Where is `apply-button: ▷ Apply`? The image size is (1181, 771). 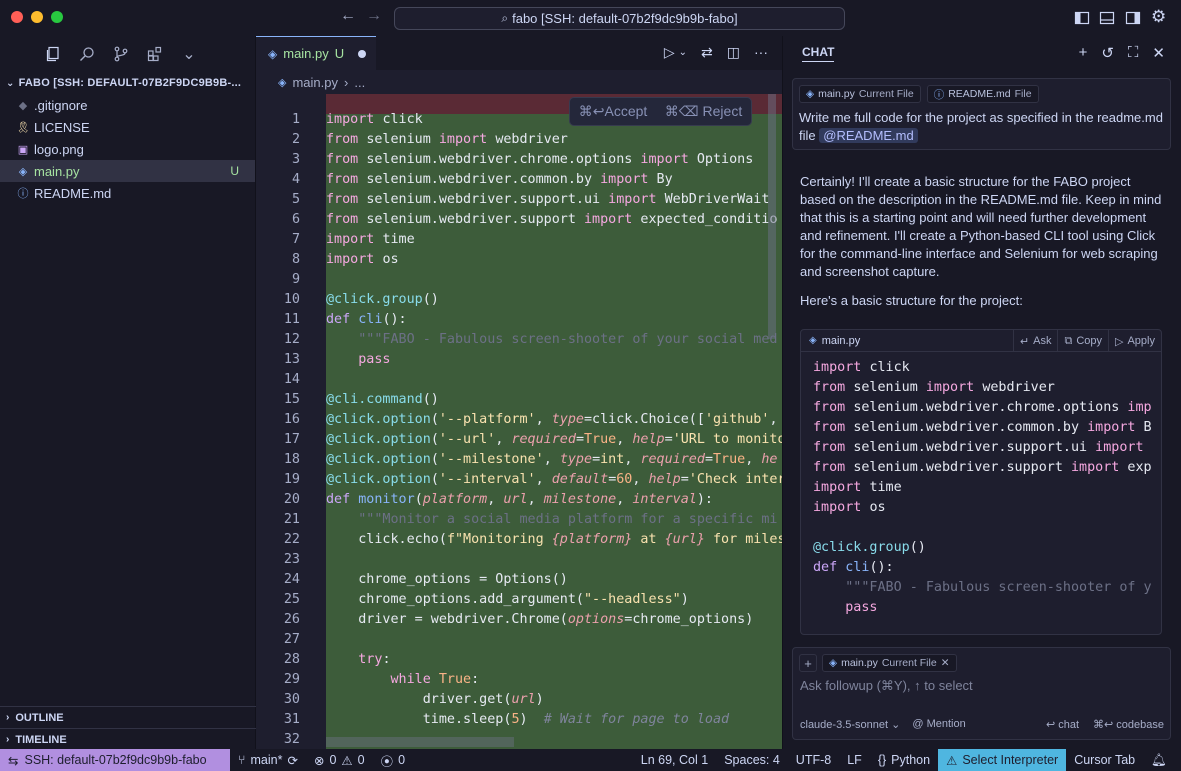 apply-button: ▷ Apply is located at coordinates (1134, 341).